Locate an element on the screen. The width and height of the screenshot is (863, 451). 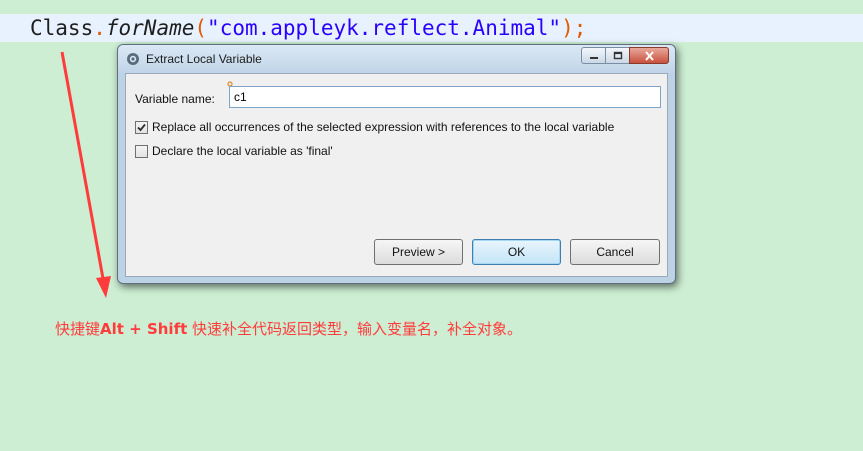
annotation-shortcut: Alt + Shift is located at coordinates (144, 329).